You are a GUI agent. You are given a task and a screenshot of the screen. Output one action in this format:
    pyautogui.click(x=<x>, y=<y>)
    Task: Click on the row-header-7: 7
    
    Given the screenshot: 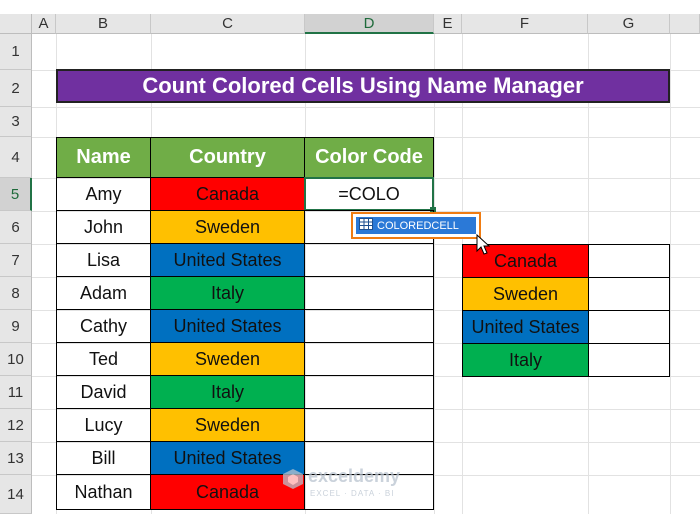 What is the action you would take?
    pyautogui.click(x=16, y=260)
    